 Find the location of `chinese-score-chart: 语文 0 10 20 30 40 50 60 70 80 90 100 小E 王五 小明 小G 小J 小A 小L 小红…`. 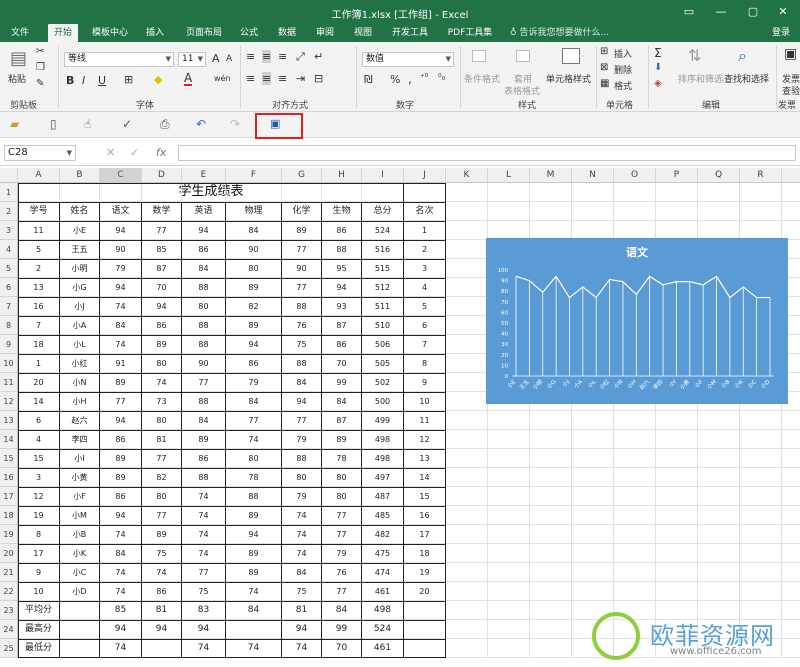

chinese-score-chart: 语文 0 10 20 30 40 50 60 70 80 90 100 小E 王五 小明 小G 小J 小A 小L 小红… is located at coordinates (637, 321).